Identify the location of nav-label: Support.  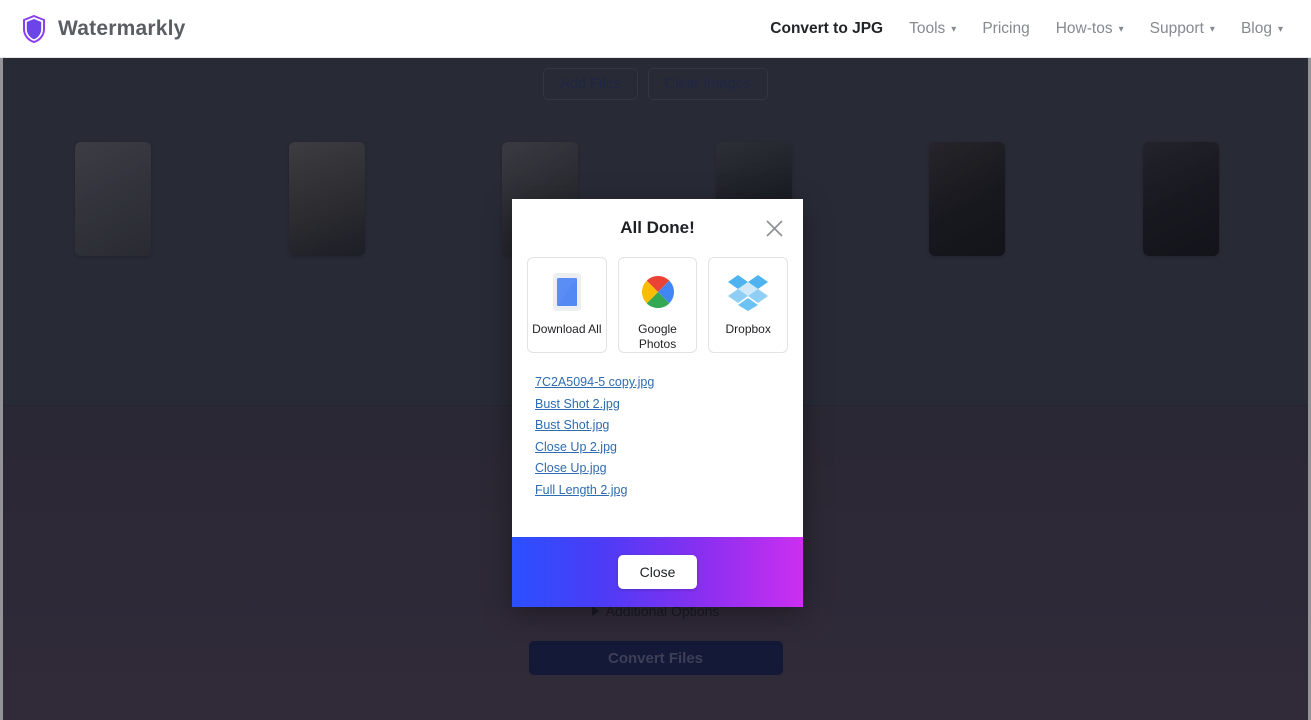
(1176, 28).